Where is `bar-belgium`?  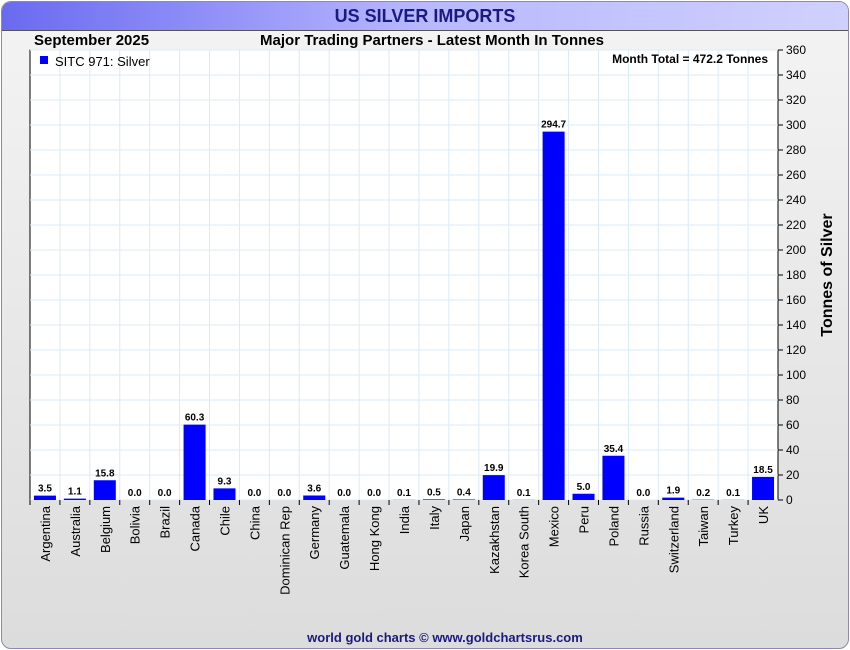 bar-belgium is located at coordinates (104, 490).